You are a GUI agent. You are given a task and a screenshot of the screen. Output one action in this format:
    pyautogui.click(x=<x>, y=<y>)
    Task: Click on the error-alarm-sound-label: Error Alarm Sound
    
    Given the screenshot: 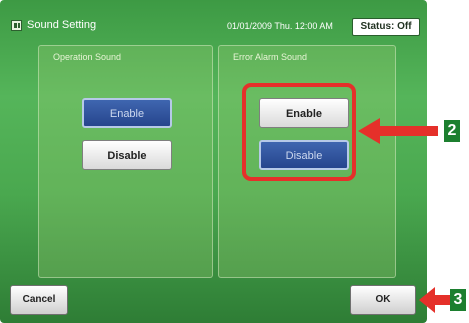 What is the action you would take?
    pyautogui.click(x=270, y=57)
    